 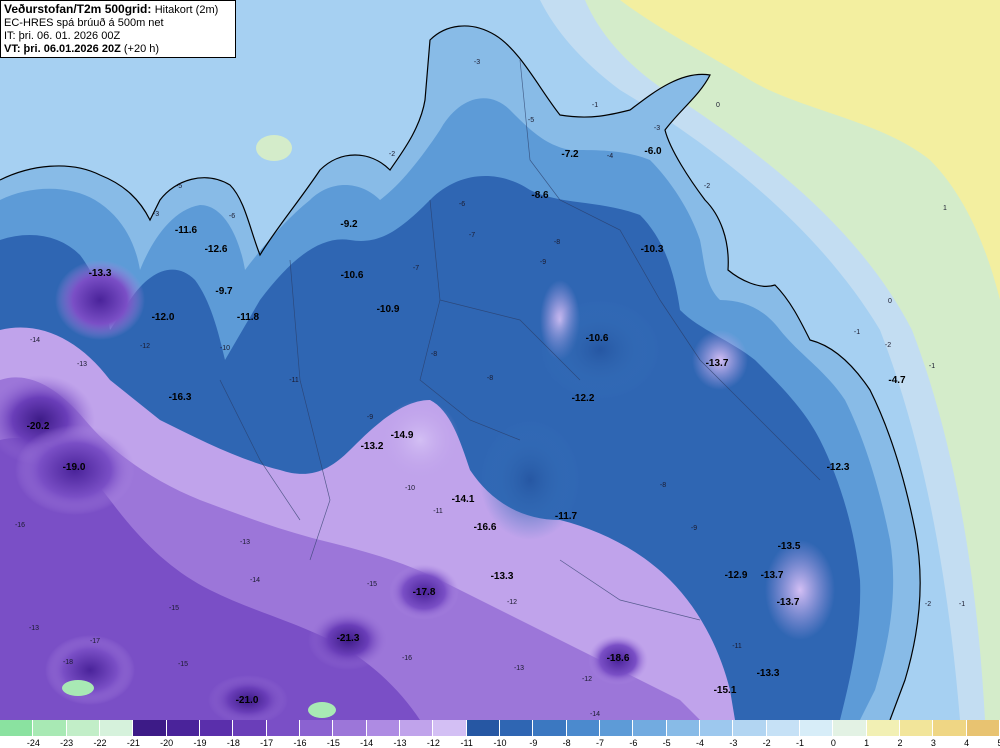 What do you see at coordinates (200, 743) in the screenshot?
I see `colorbar-label: -19` at bounding box center [200, 743].